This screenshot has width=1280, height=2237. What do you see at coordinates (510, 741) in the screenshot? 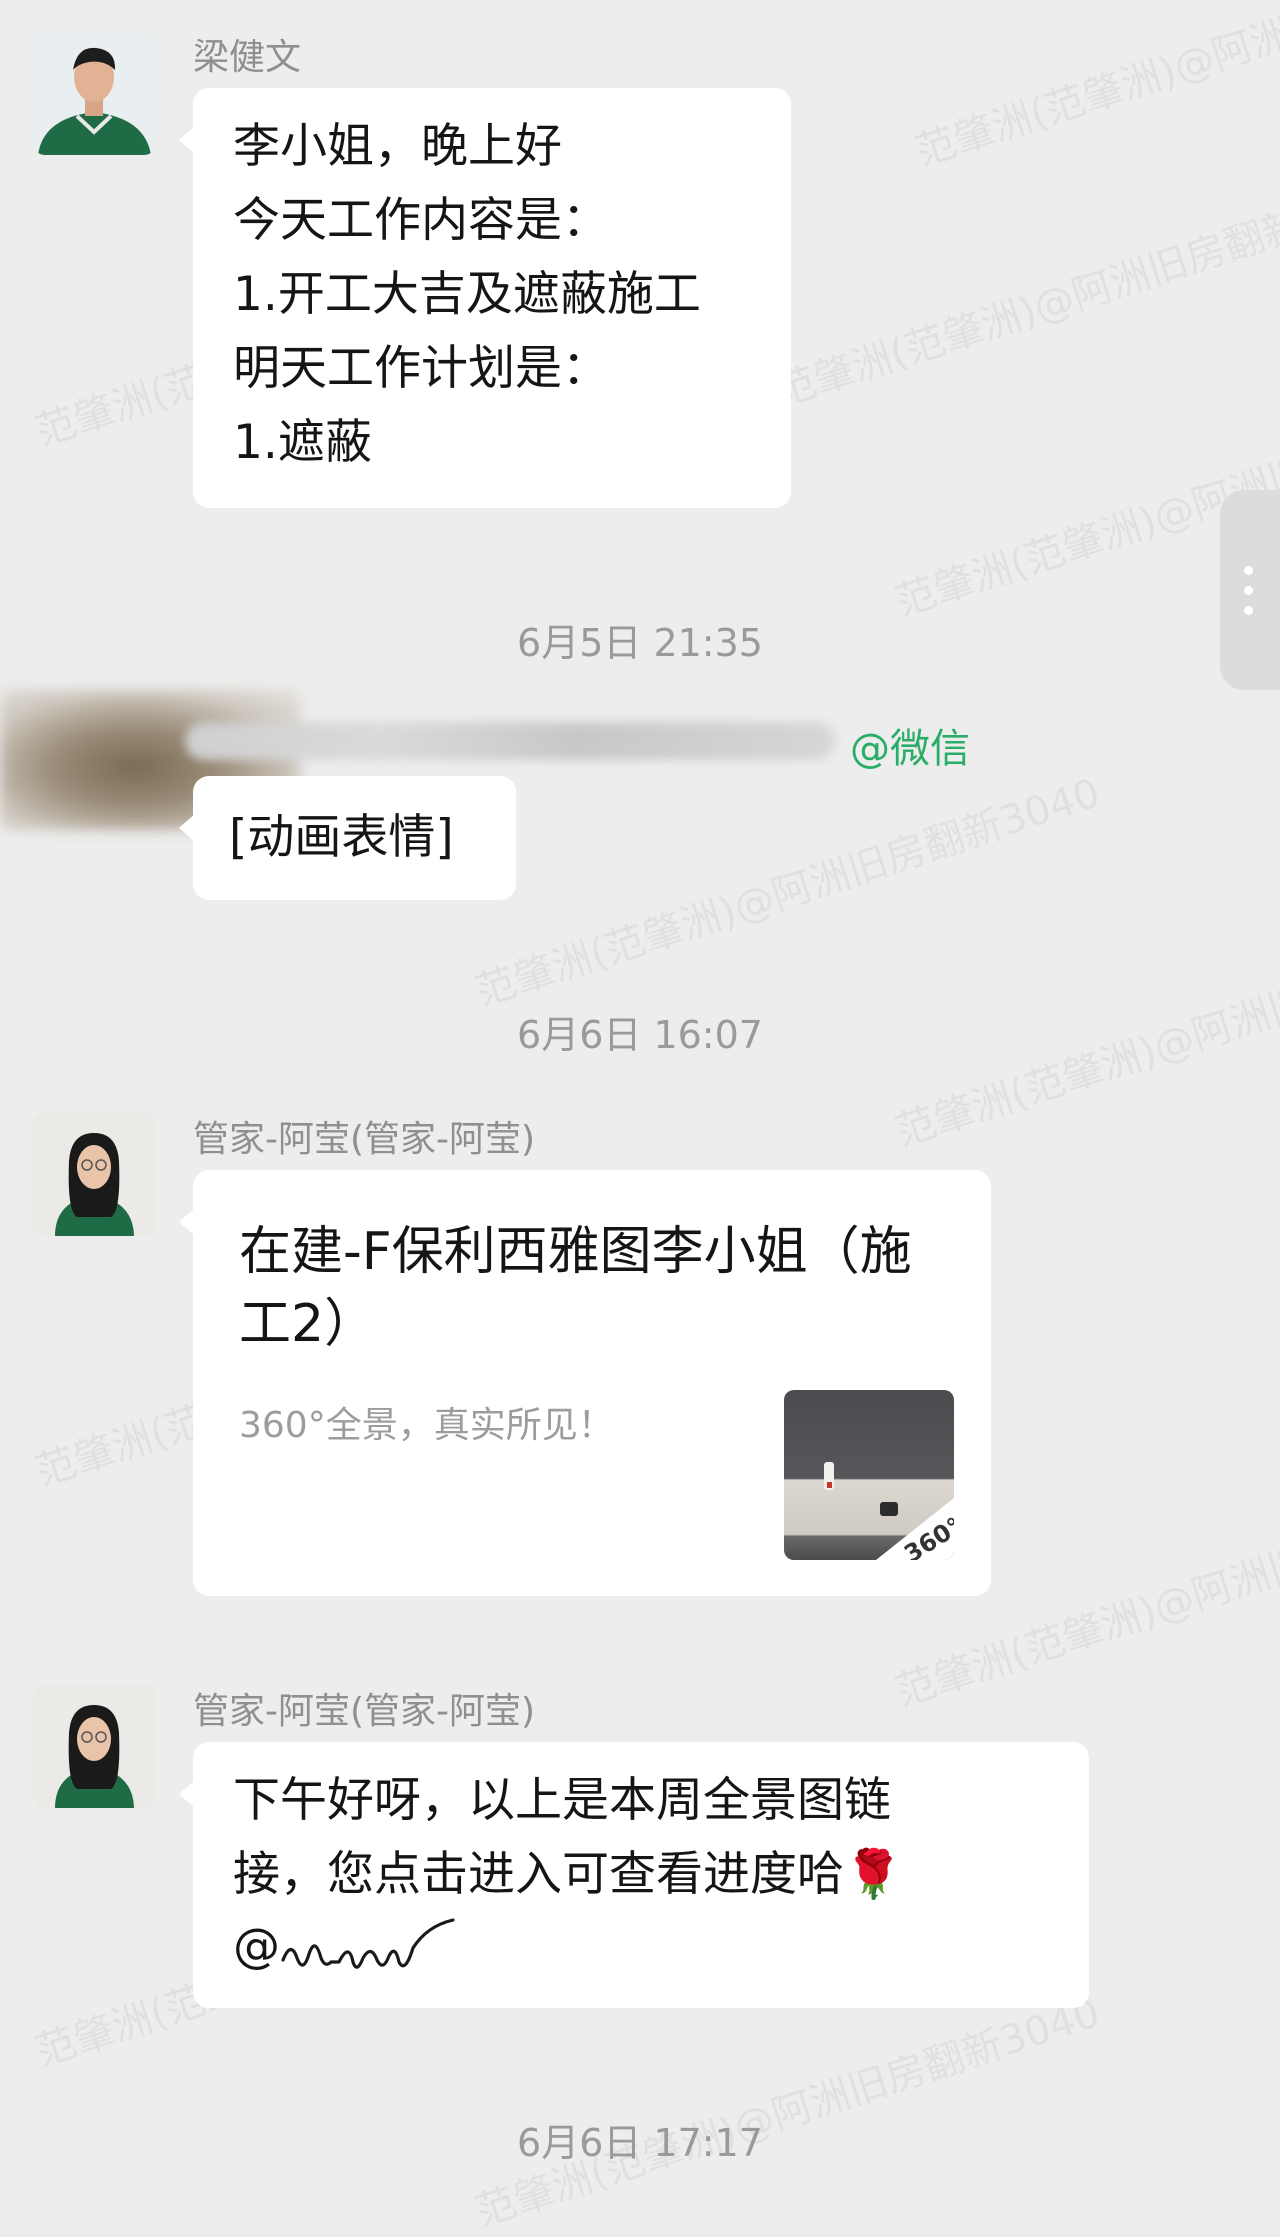
I see `blurred-sender-text` at bounding box center [510, 741].